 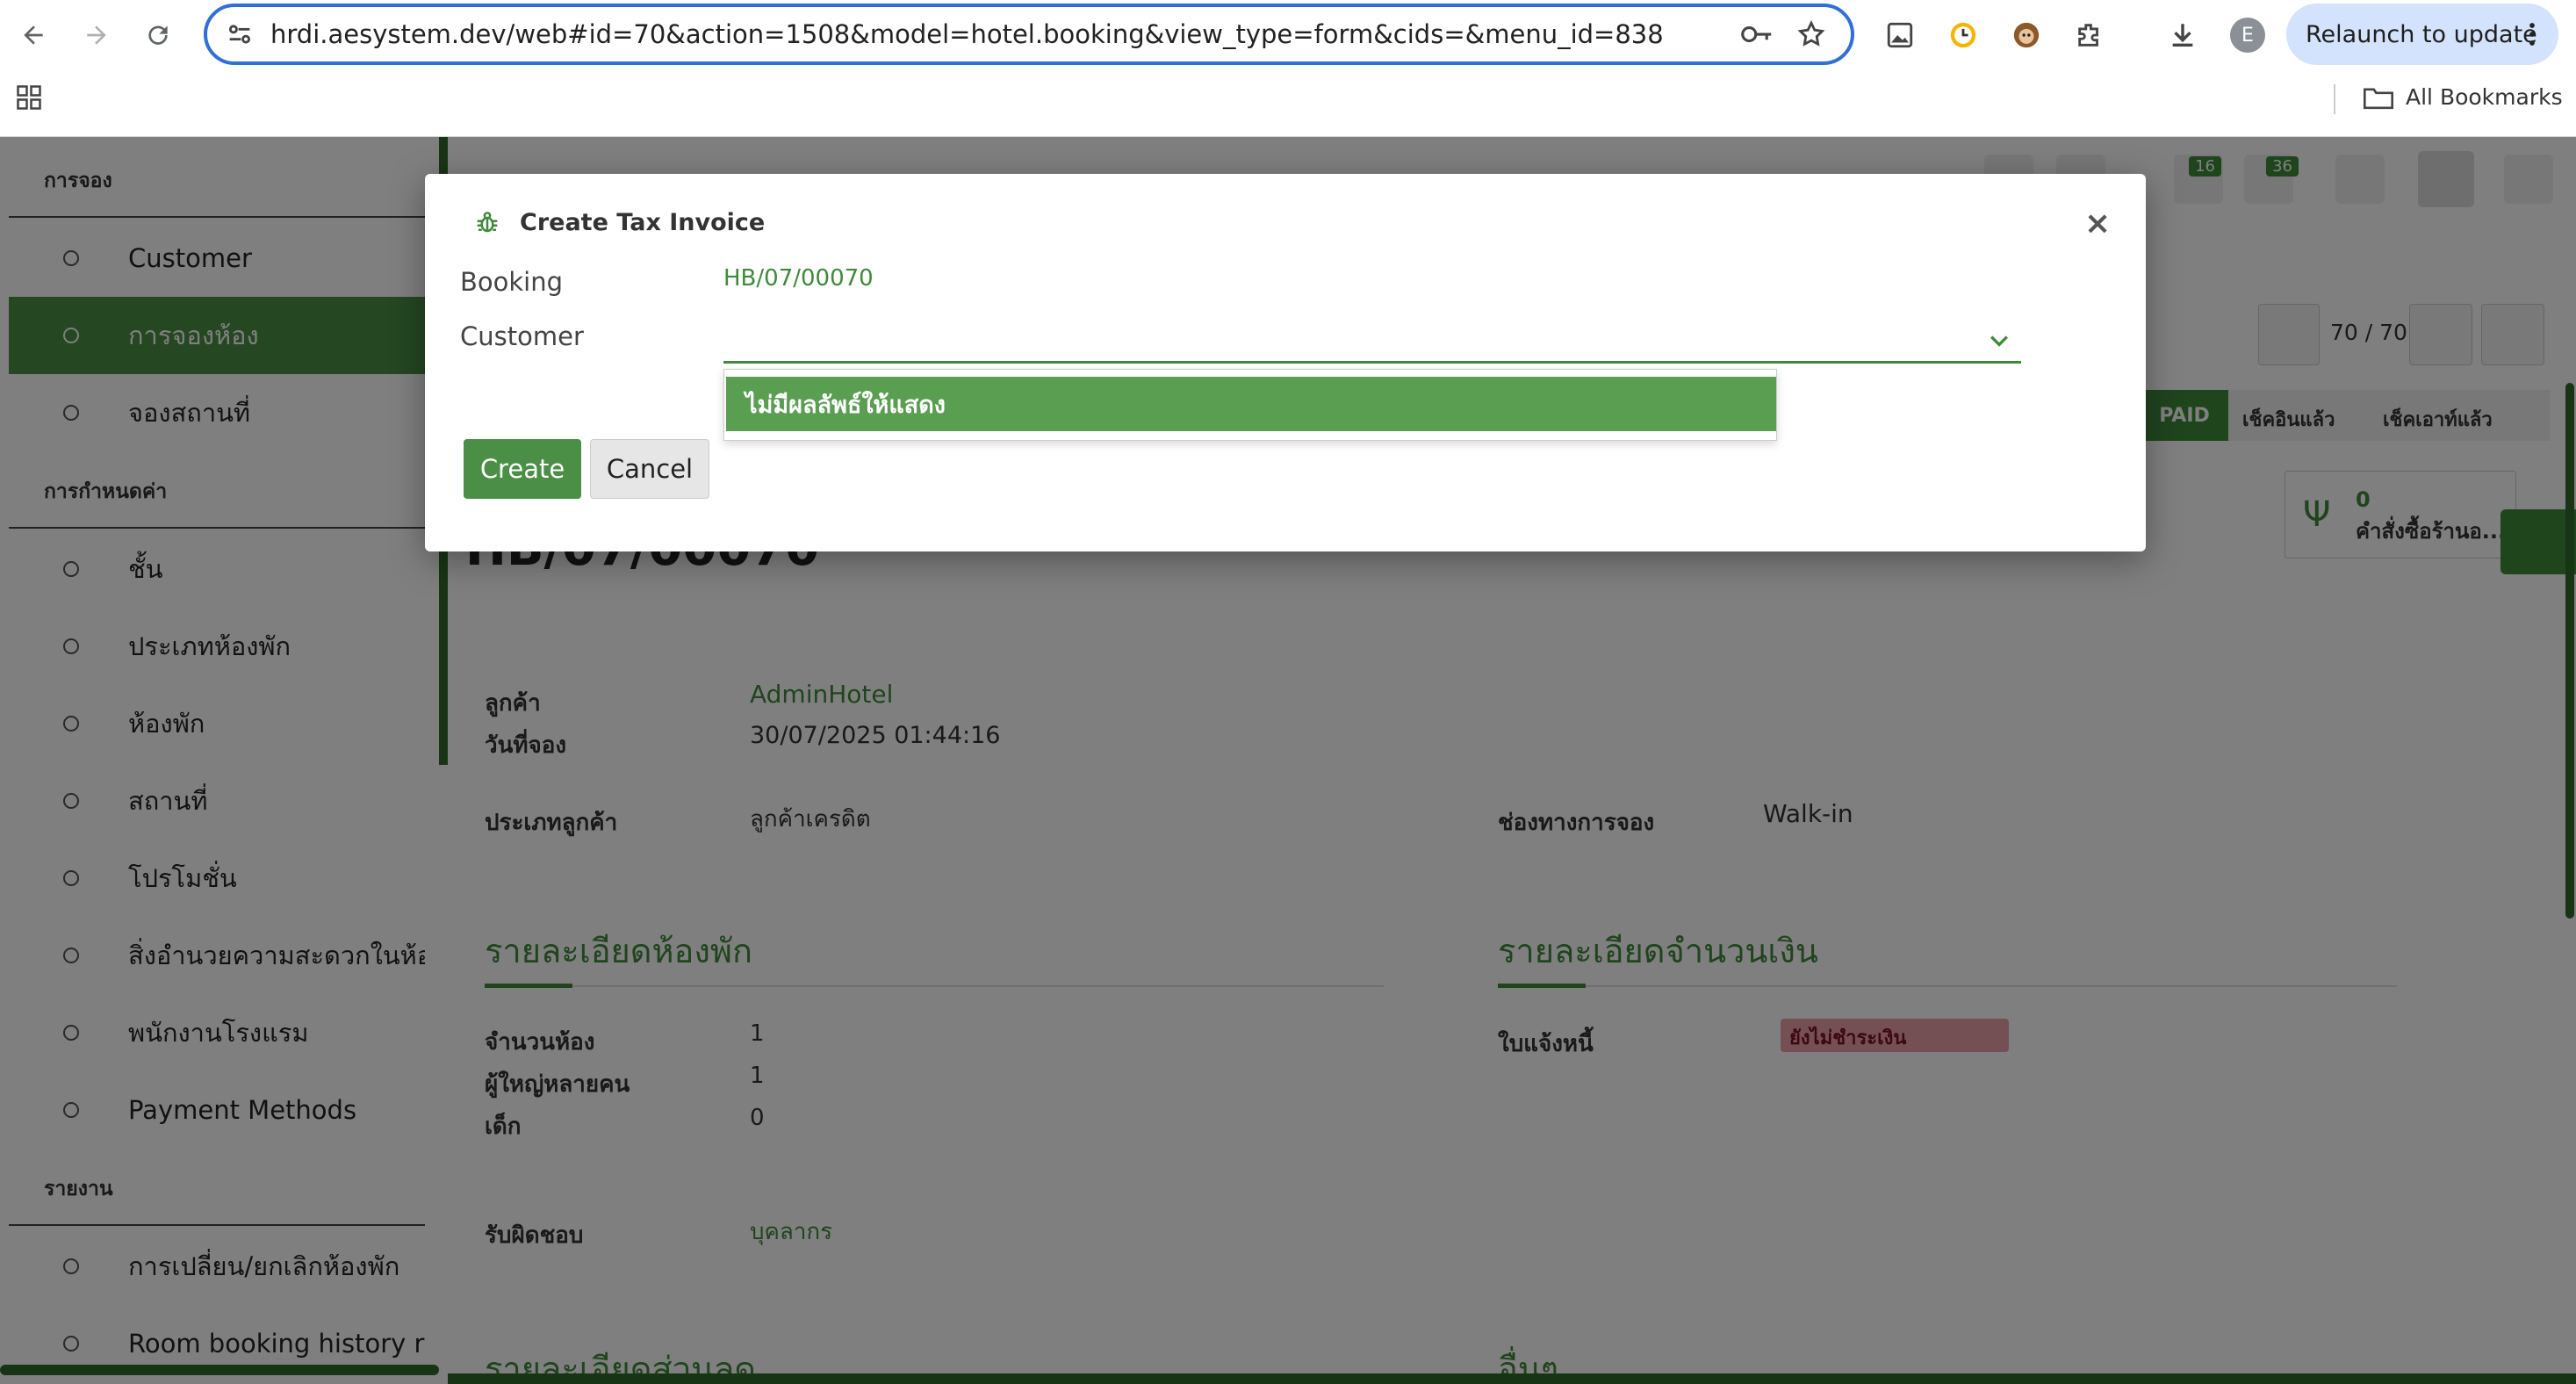 I want to click on bug-icon, so click(x=487, y=224).